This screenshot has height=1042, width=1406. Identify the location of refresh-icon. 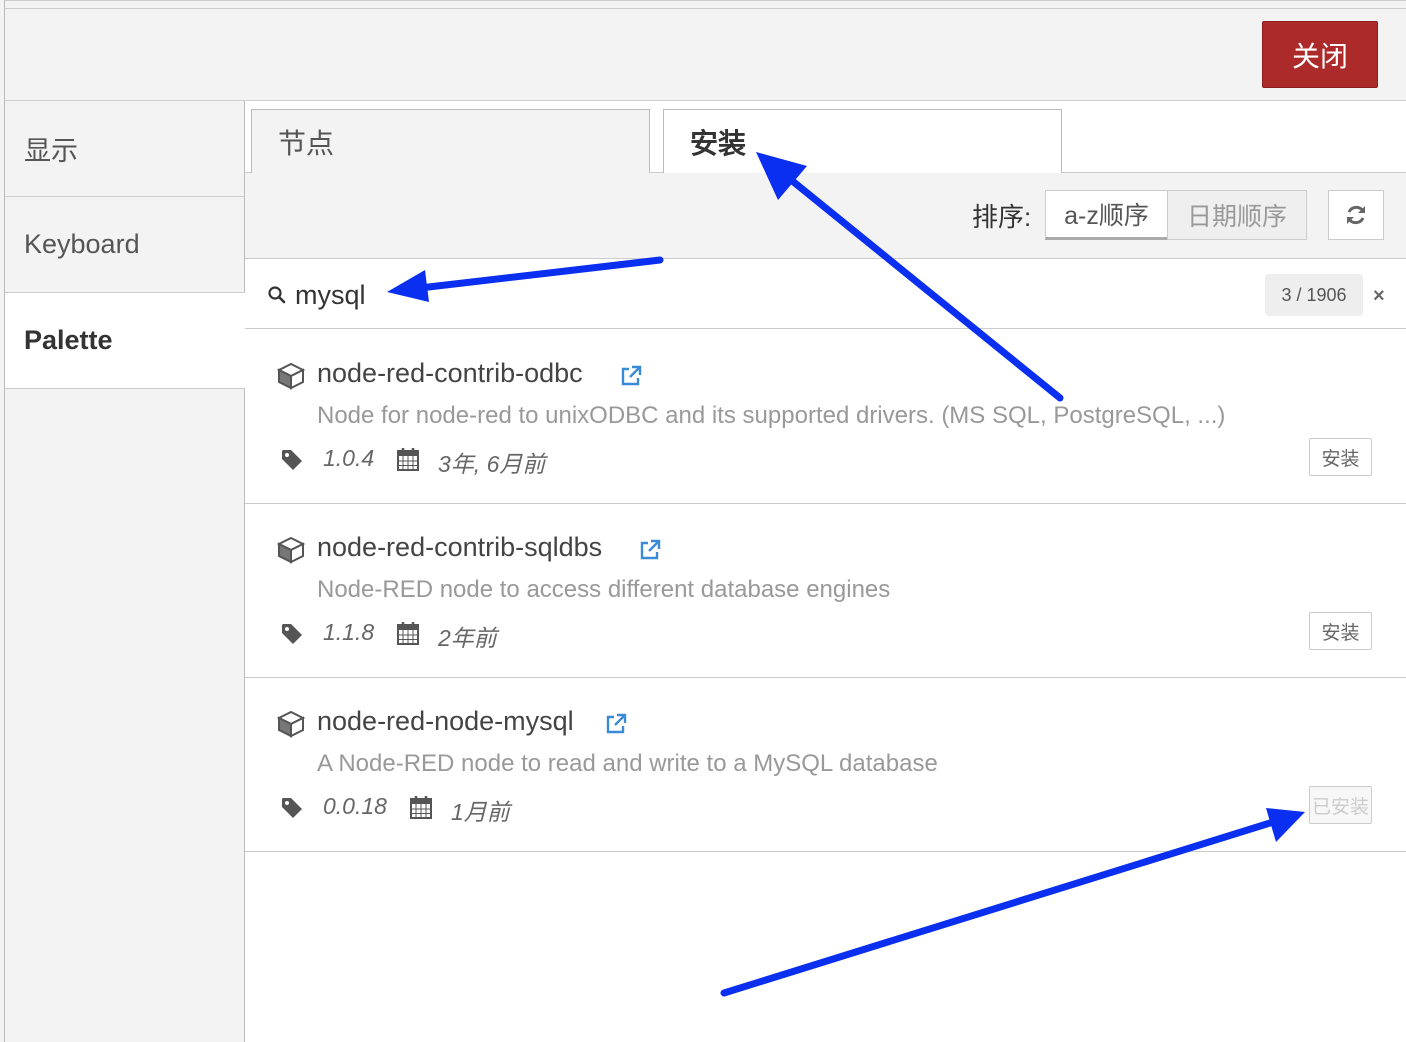
(1356, 215).